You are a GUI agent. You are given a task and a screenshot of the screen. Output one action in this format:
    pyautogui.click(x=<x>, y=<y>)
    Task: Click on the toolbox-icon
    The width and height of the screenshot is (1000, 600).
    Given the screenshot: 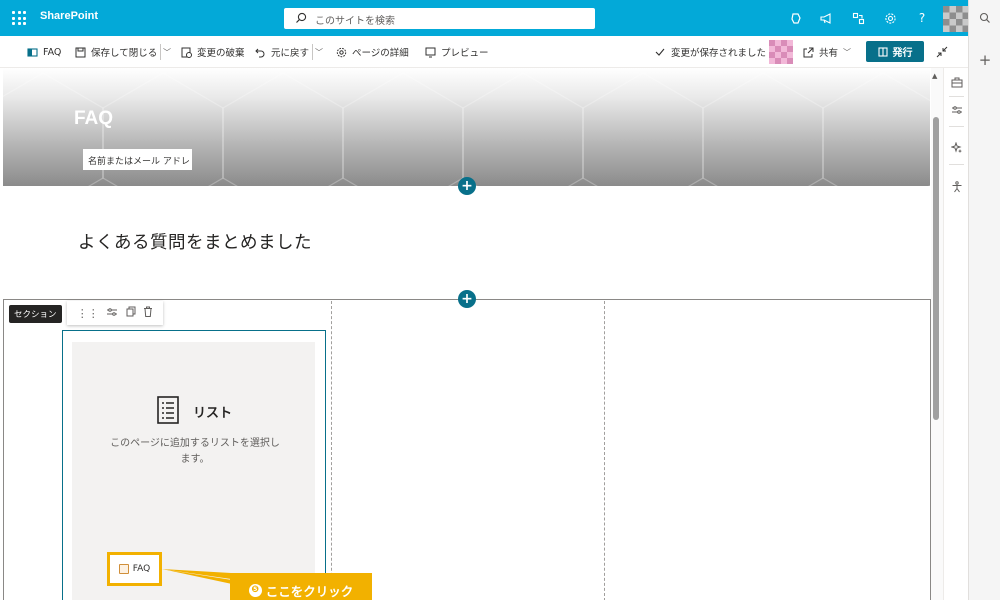 What is the action you would take?
    pyautogui.click(x=956, y=82)
    